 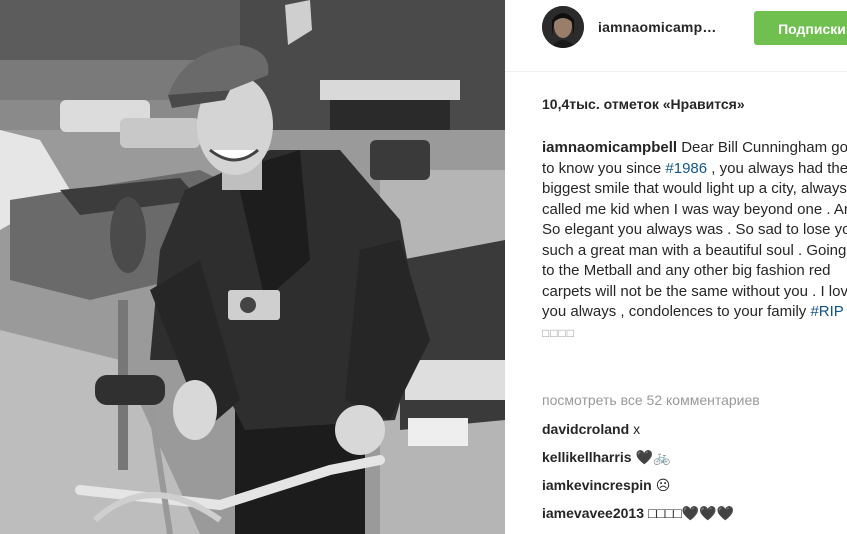 What do you see at coordinates (826, 311) in the screenshot?
I see `hashtag-rip: #RIP` at bounding box center [826, 311].